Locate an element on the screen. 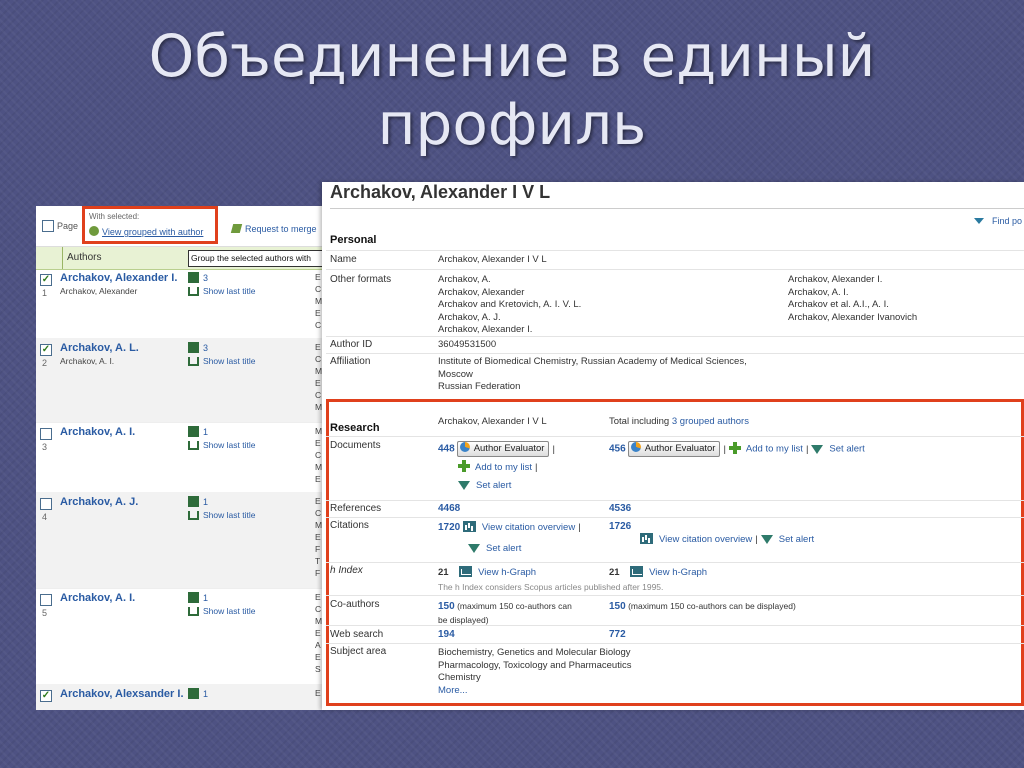 Image resolution: width=1024 pixels, height=768 pixels. request-merge-link: Request to merge is located at coordinates (273, 229).